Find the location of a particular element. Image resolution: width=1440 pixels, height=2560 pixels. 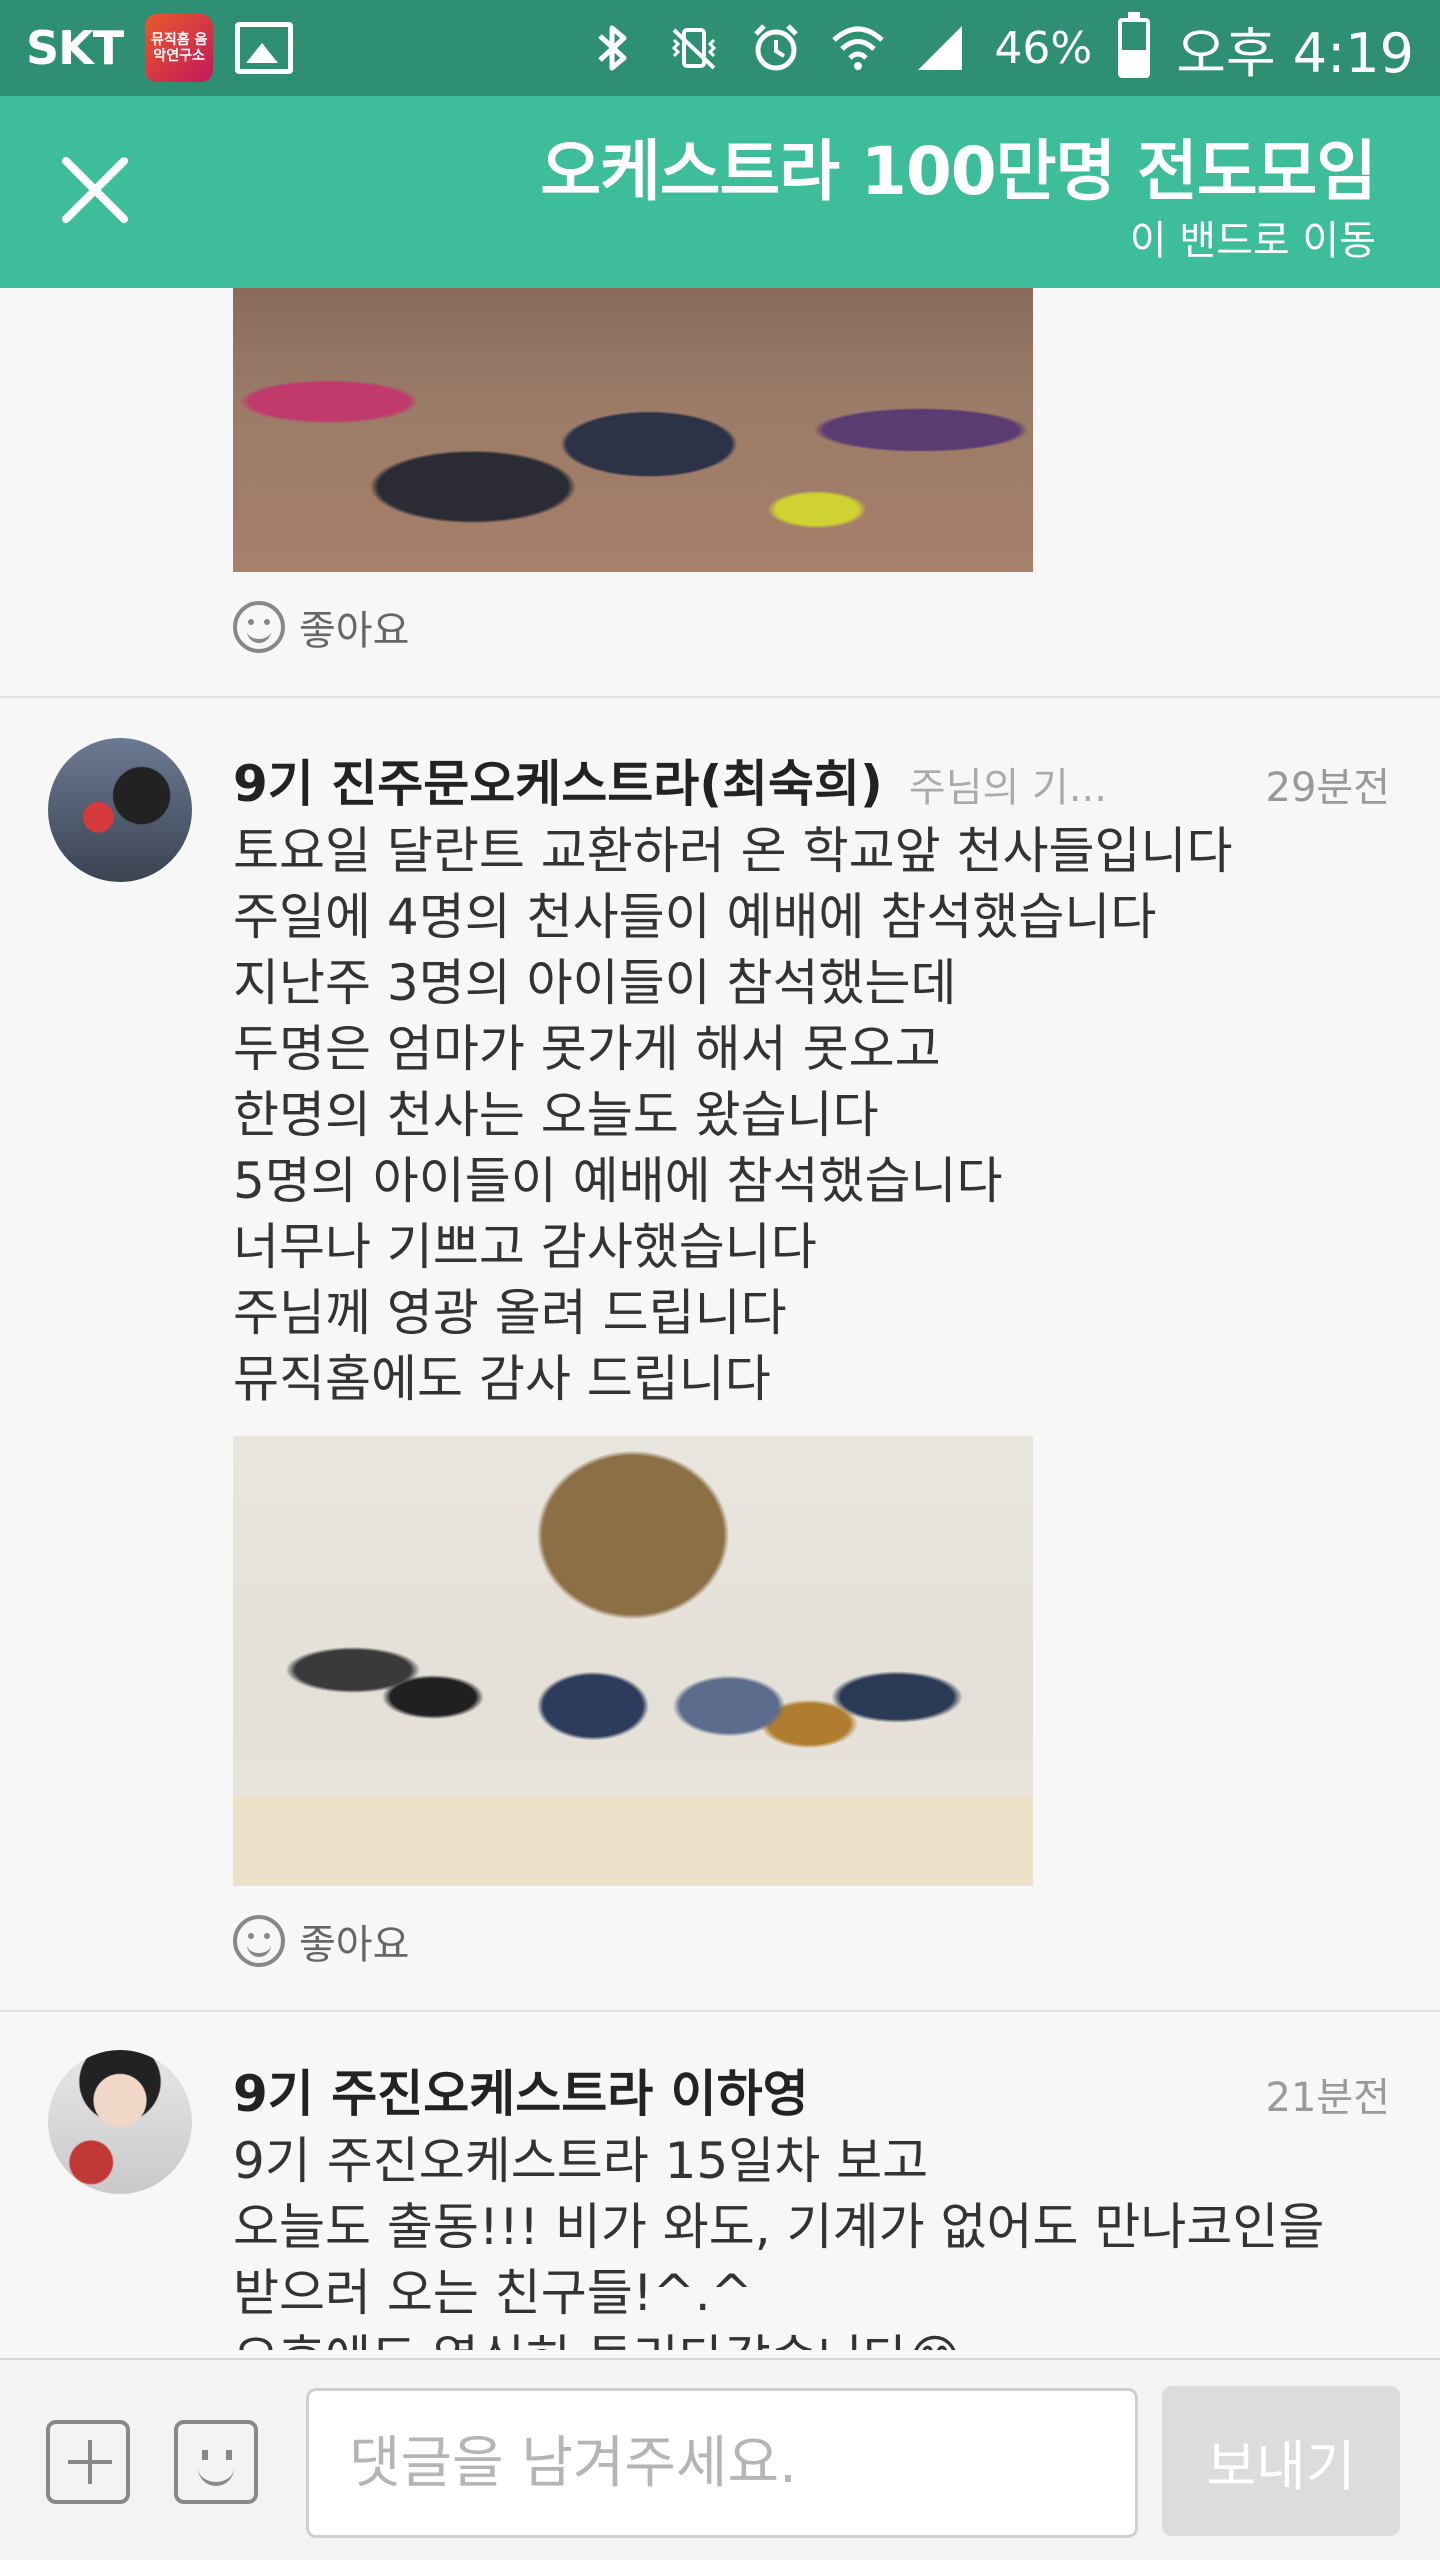

post-line: 9기 주진오케스트라 15일차 보고 is located at coordinates (581, 2161).